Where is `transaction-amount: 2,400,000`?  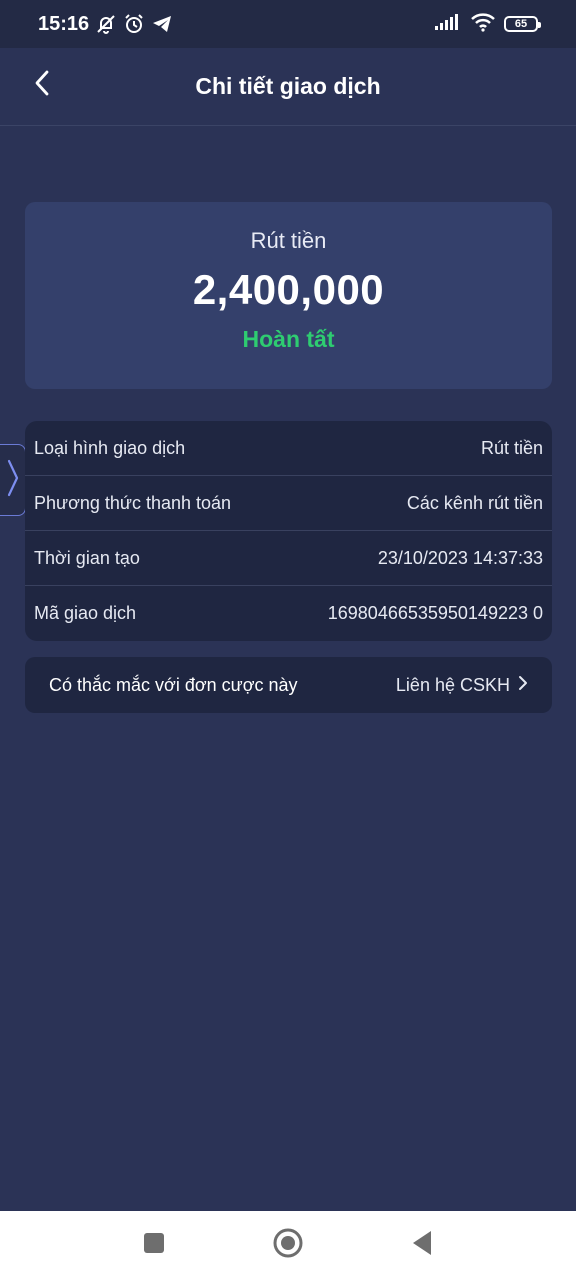 transaction-amount: 2,400,000 is located at coordinates (288, 289).